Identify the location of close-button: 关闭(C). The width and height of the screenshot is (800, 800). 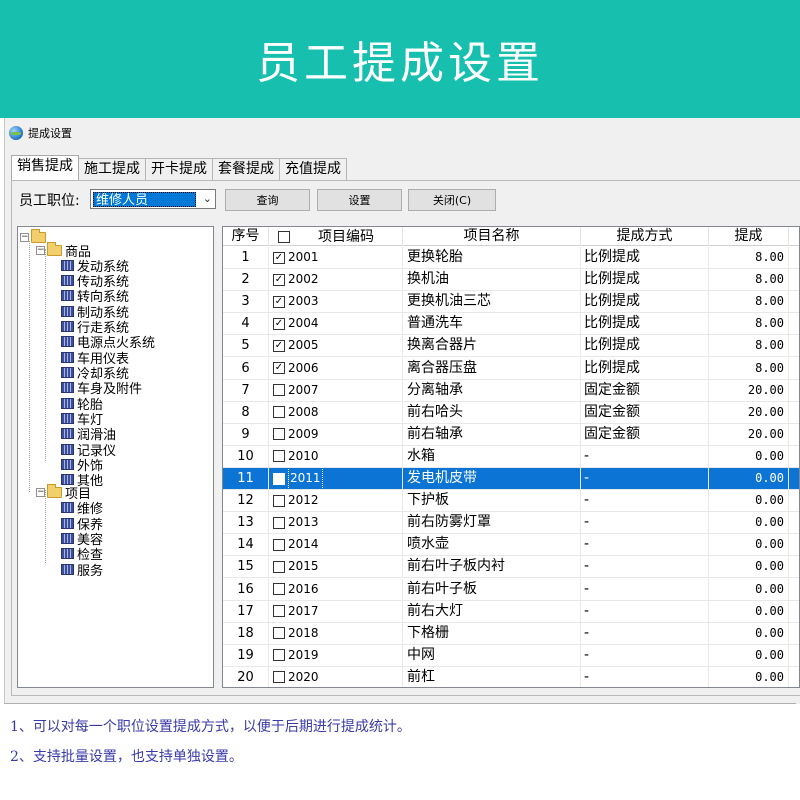
(452, 200).